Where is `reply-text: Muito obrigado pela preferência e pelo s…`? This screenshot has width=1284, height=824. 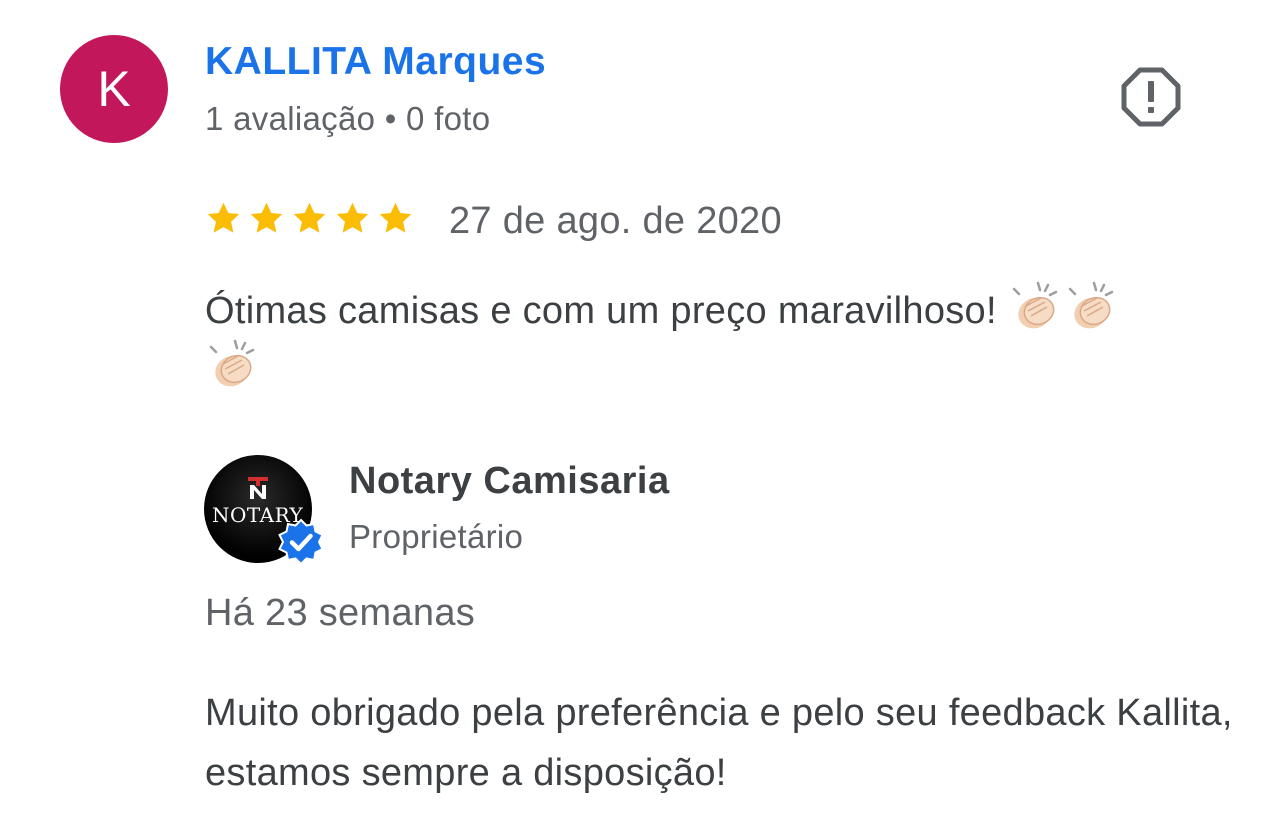
reply-text: Muito obrigado pela preferência e pelo s… is located at coordinates (719, 743).